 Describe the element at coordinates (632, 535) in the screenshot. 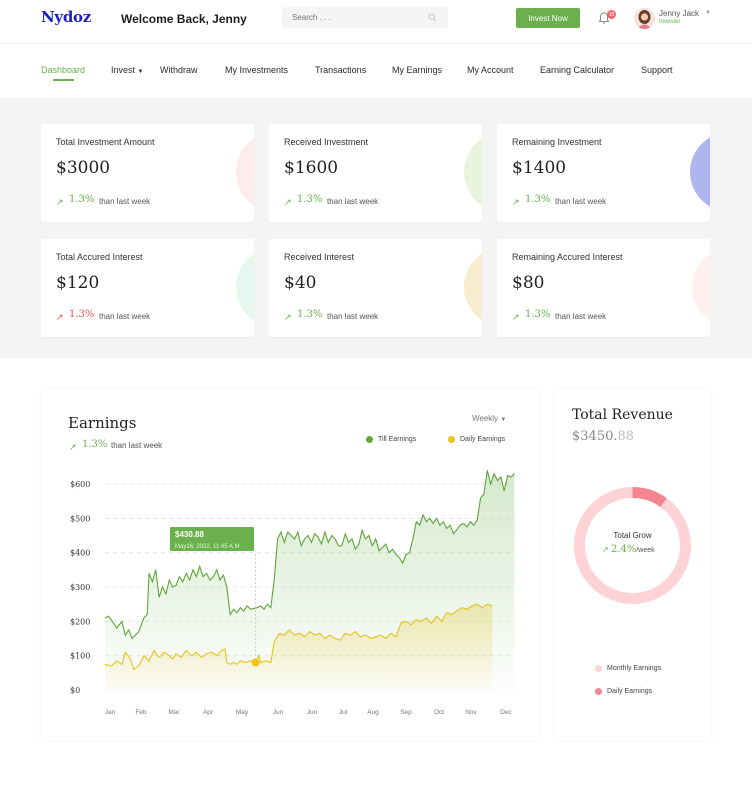

I see `donut-center-label: Total Grow` at that location.